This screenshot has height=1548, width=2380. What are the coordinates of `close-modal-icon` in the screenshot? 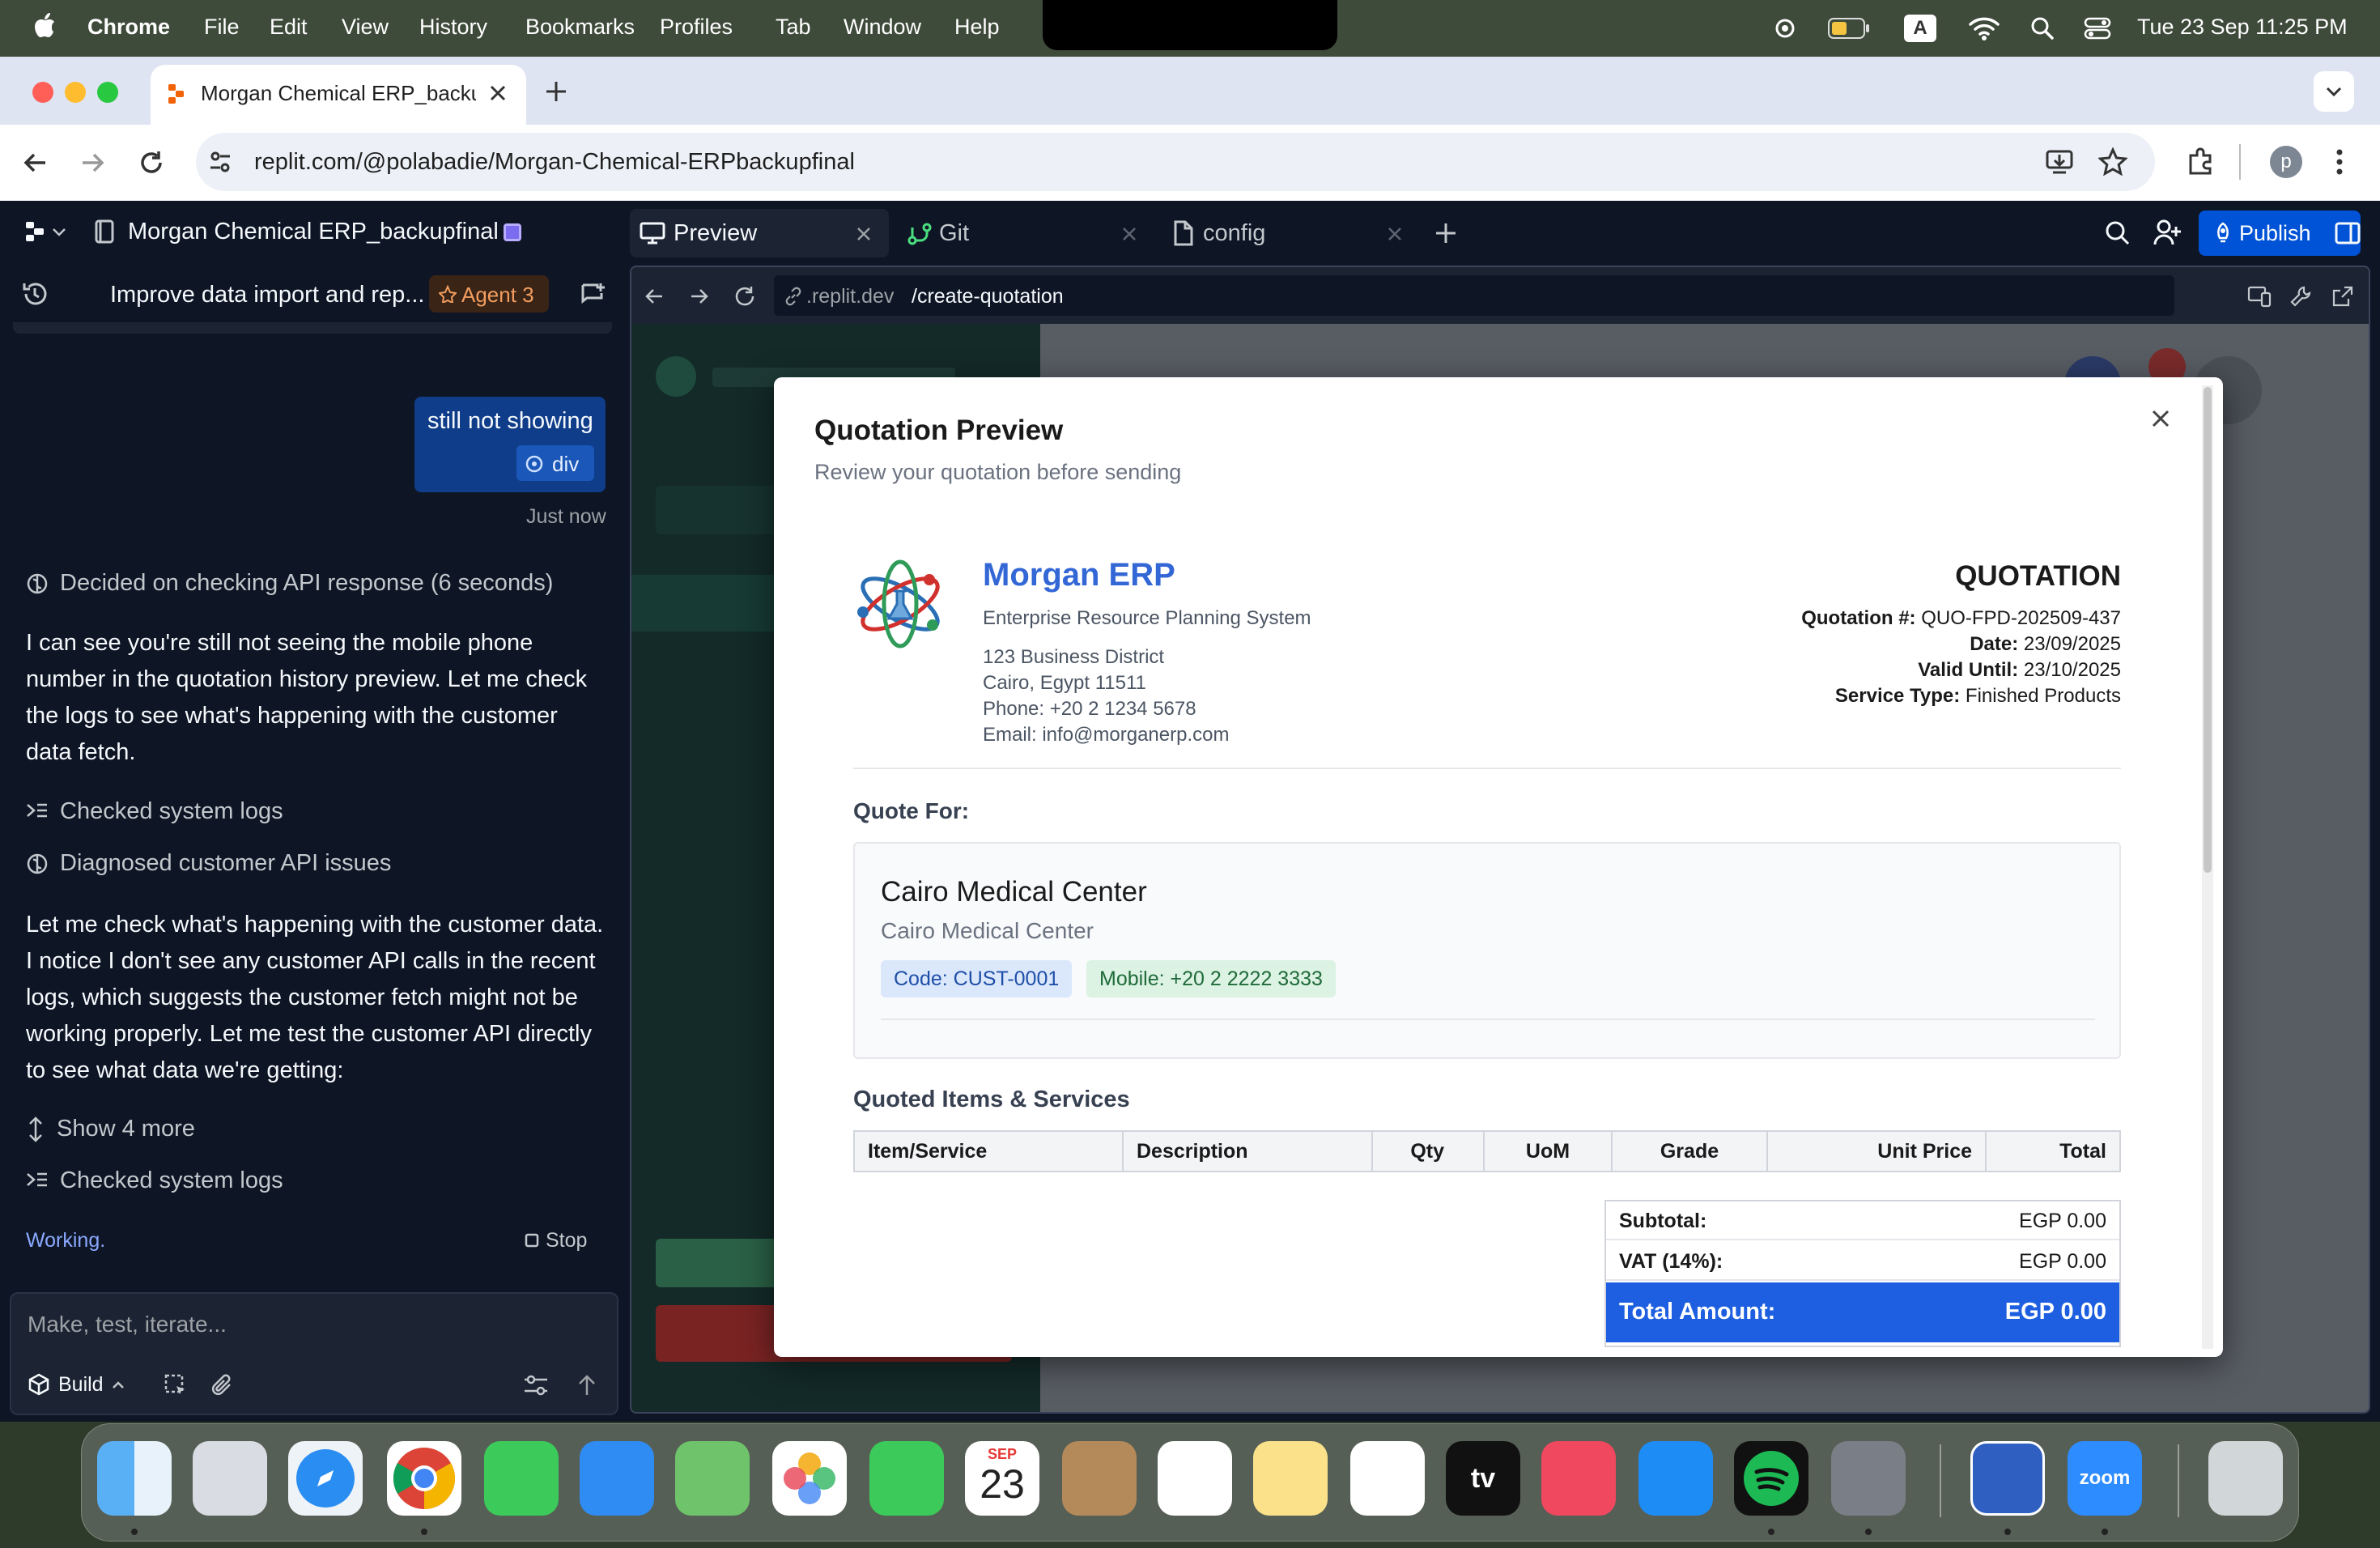 It's located at (2160, 419).